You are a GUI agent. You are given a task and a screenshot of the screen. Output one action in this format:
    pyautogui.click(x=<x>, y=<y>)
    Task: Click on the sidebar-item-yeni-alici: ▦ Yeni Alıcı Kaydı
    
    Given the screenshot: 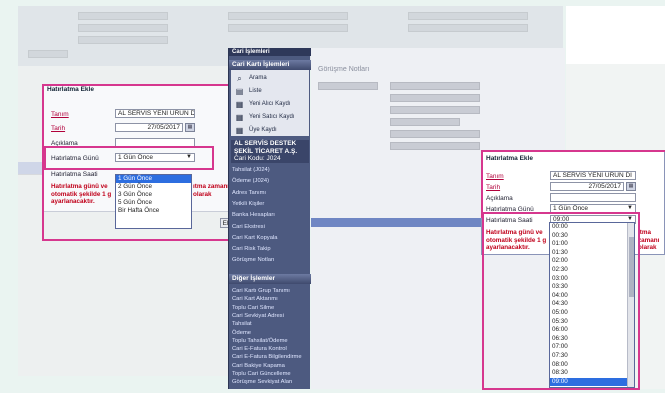 What is the action you would take?
    pyautogui.click(x=263, y=104)
    